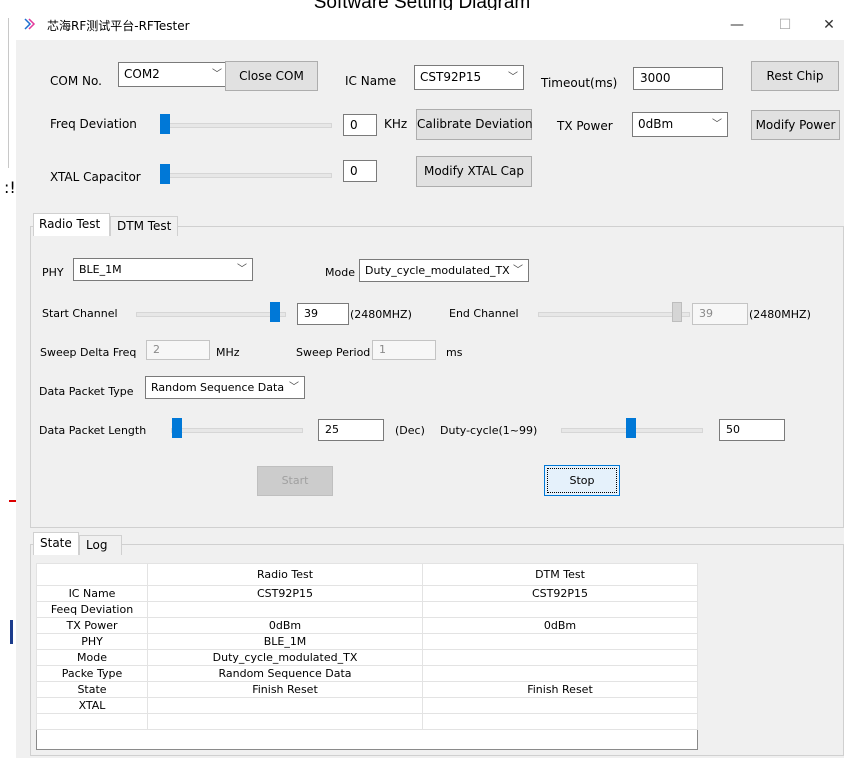  What do you see at coordinates (560, 574) in the screenshot?
I see `table-header-cell: DTM Test` at bounding box center [560, 574].